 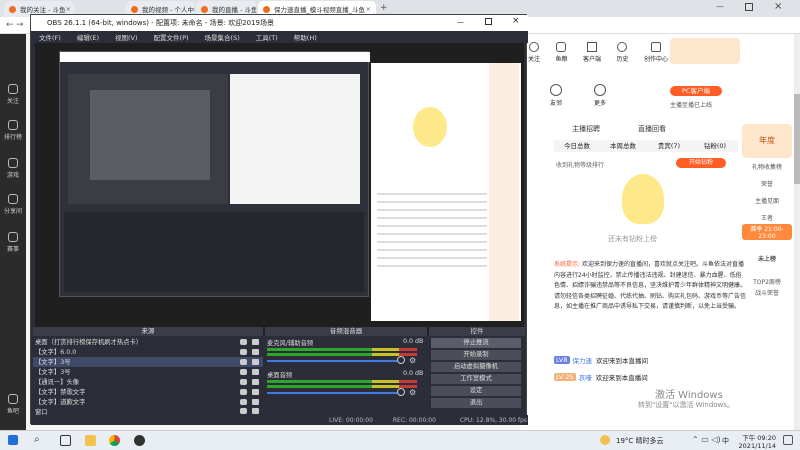 I want to click on start-recording-button: 开始录制, so click(x=476, y=355).